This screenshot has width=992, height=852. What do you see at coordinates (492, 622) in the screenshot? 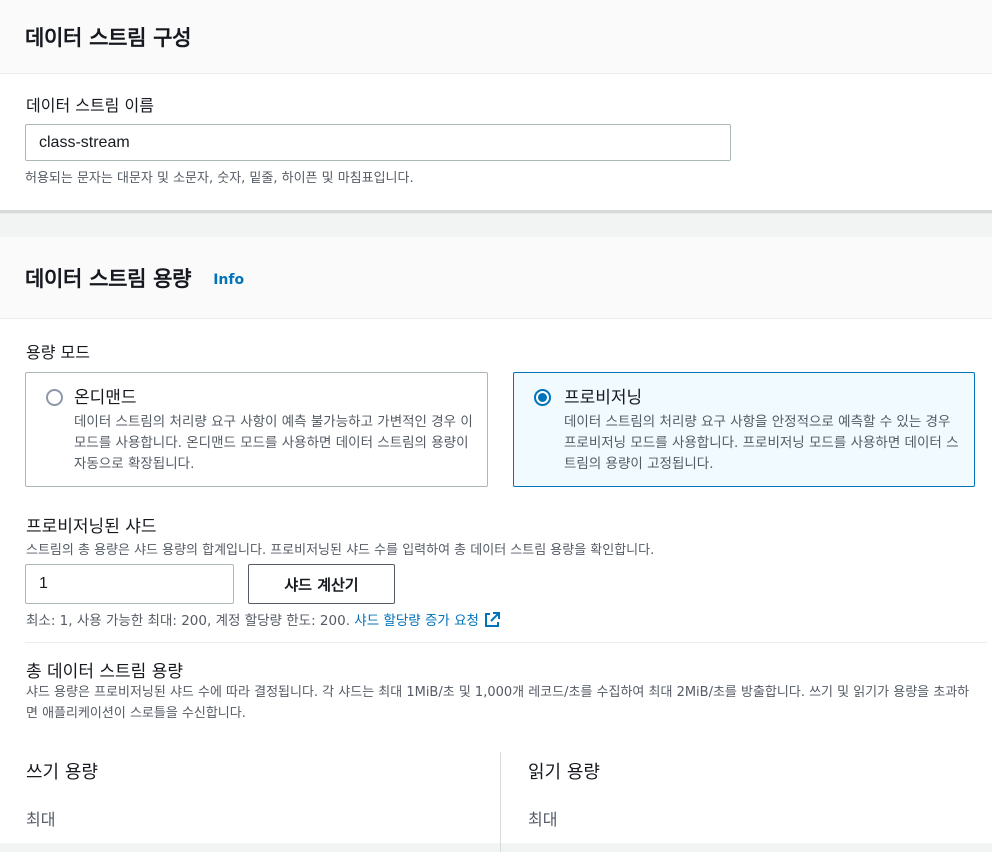
I see `external-link-icon` at bounding box center [492, 622].